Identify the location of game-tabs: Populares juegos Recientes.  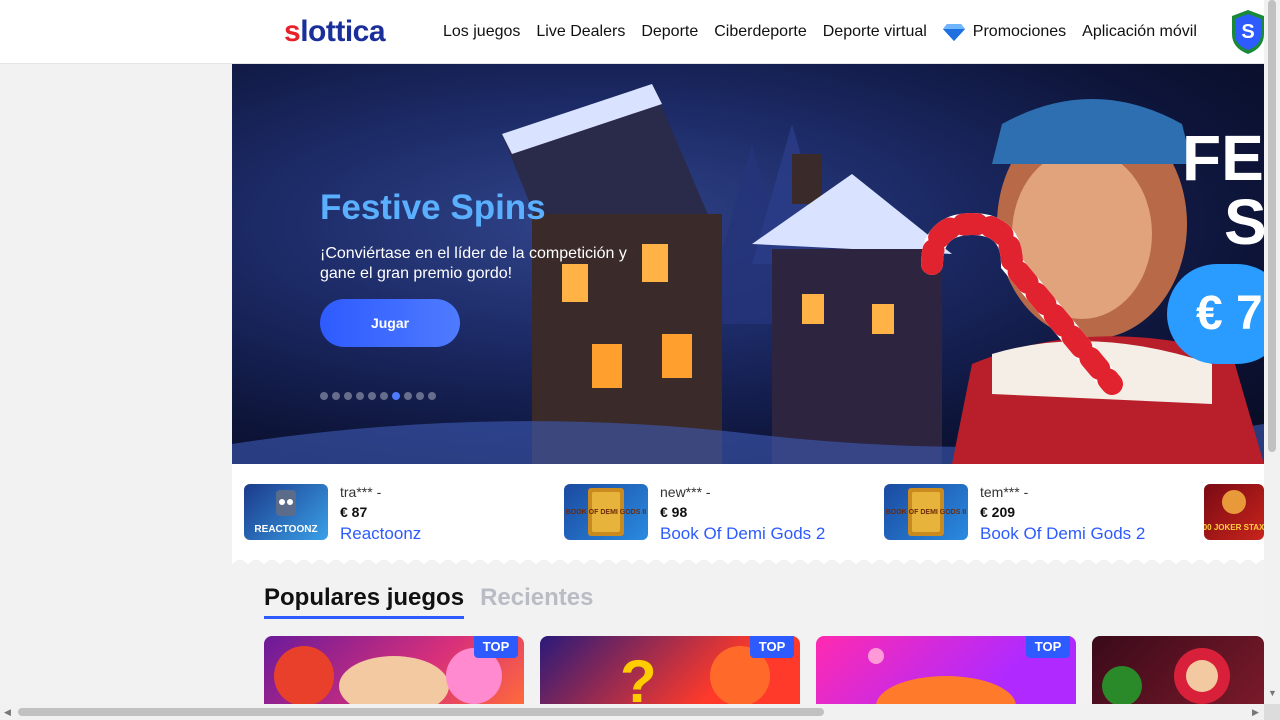
(428, 601).